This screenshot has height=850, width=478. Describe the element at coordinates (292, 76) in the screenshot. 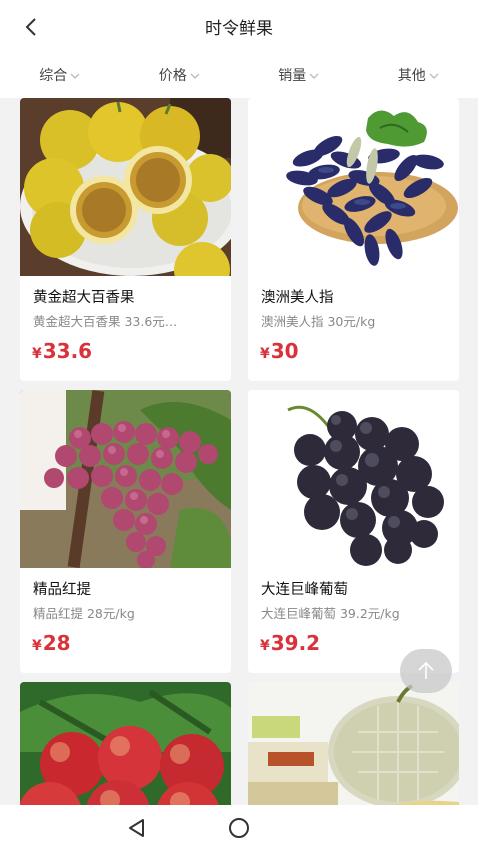

I see `filter-label: 销量` at that location.